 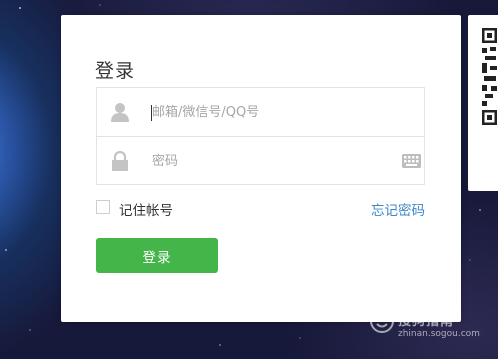 I want to click on remember-label: 记住帐号, so click(x=146, y=211).